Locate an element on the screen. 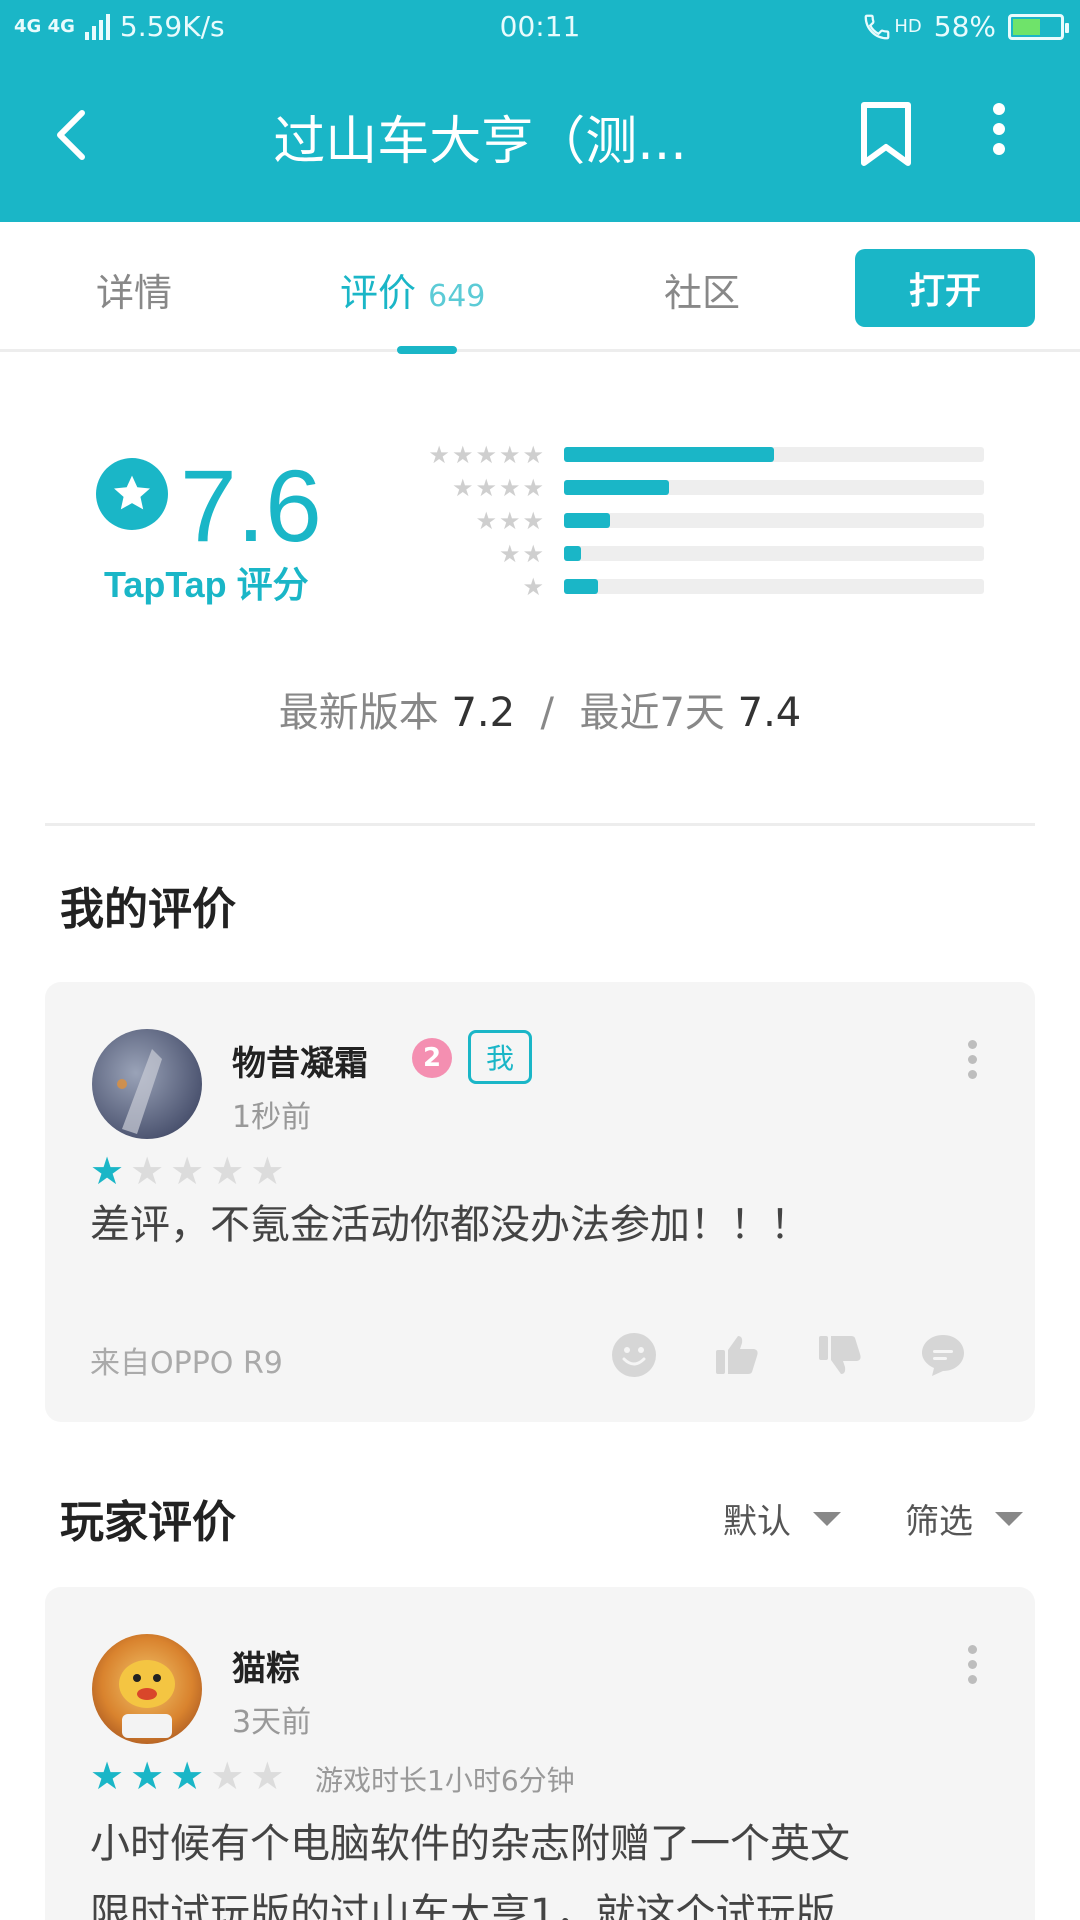  rating-row: ★ is located at coordinates (695, 587).